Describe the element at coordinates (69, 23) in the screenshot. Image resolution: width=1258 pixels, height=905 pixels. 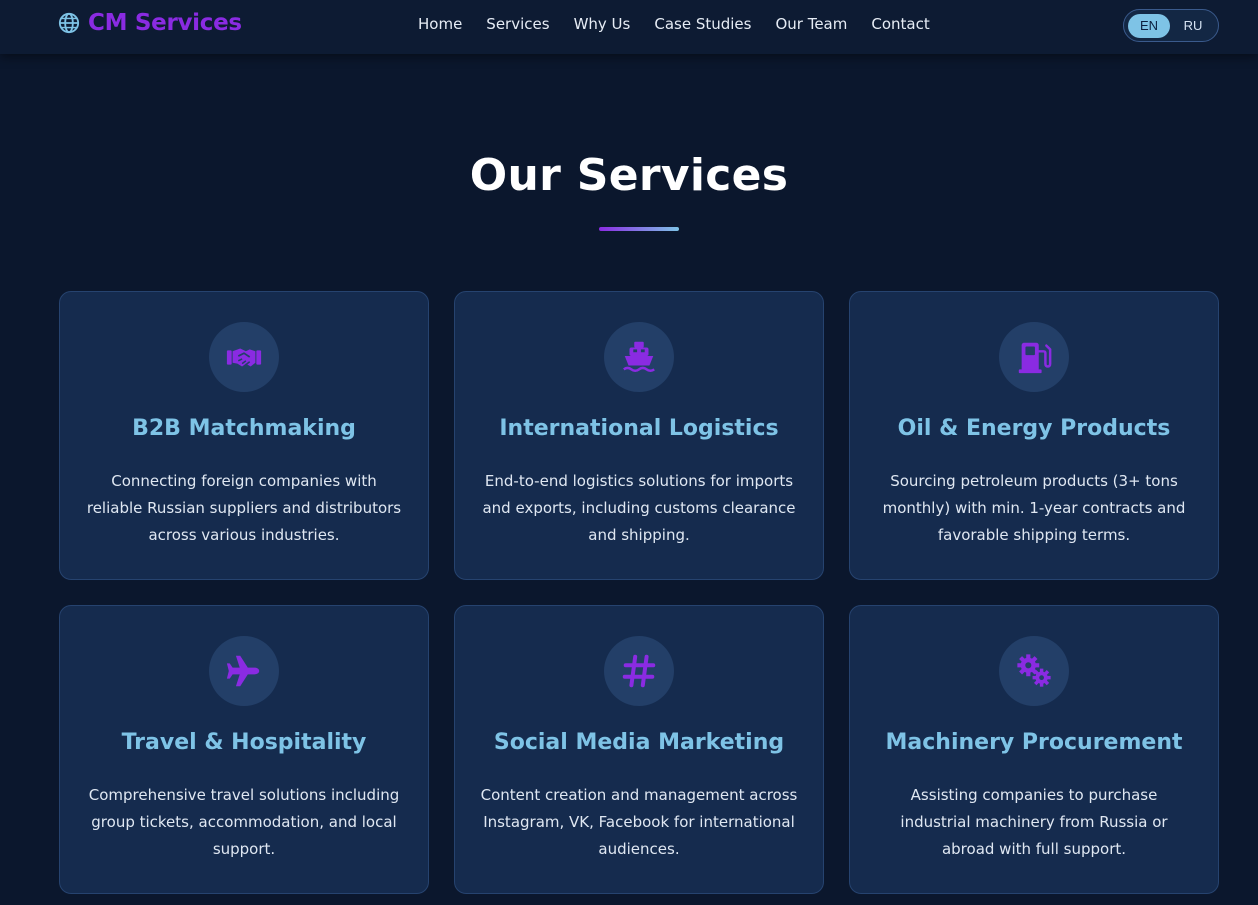
I see `globe-icon` at that location.